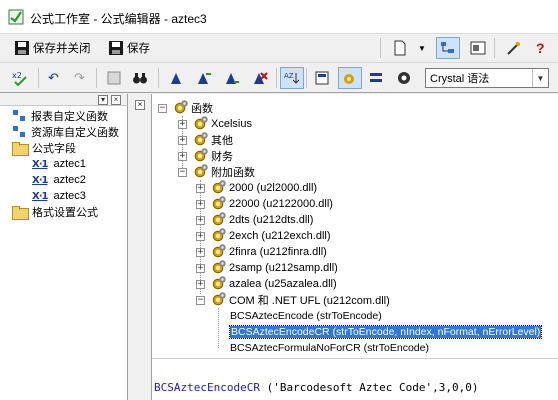  I want to click on binoculars-icon, so click(140, 78).